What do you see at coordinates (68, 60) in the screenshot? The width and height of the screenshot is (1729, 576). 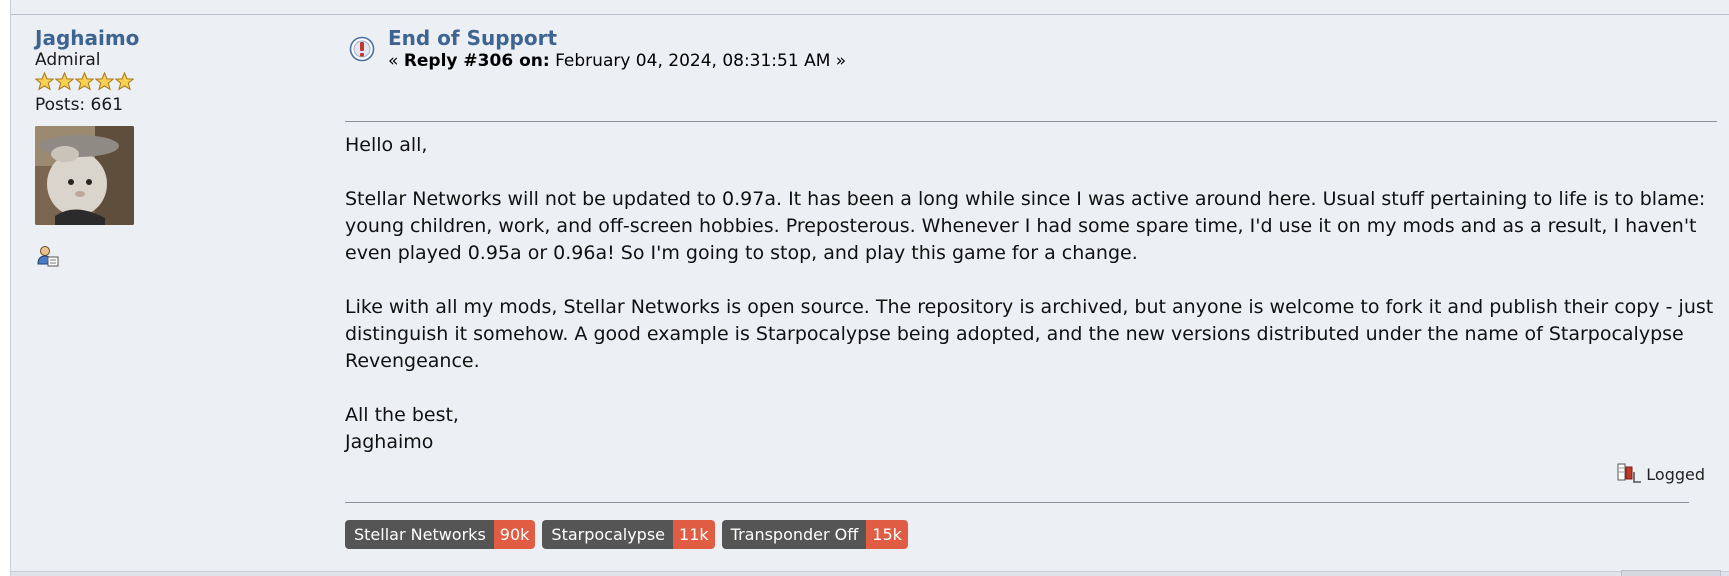 I see `poster-rank: Admiral` at bounding box center [68, 60].